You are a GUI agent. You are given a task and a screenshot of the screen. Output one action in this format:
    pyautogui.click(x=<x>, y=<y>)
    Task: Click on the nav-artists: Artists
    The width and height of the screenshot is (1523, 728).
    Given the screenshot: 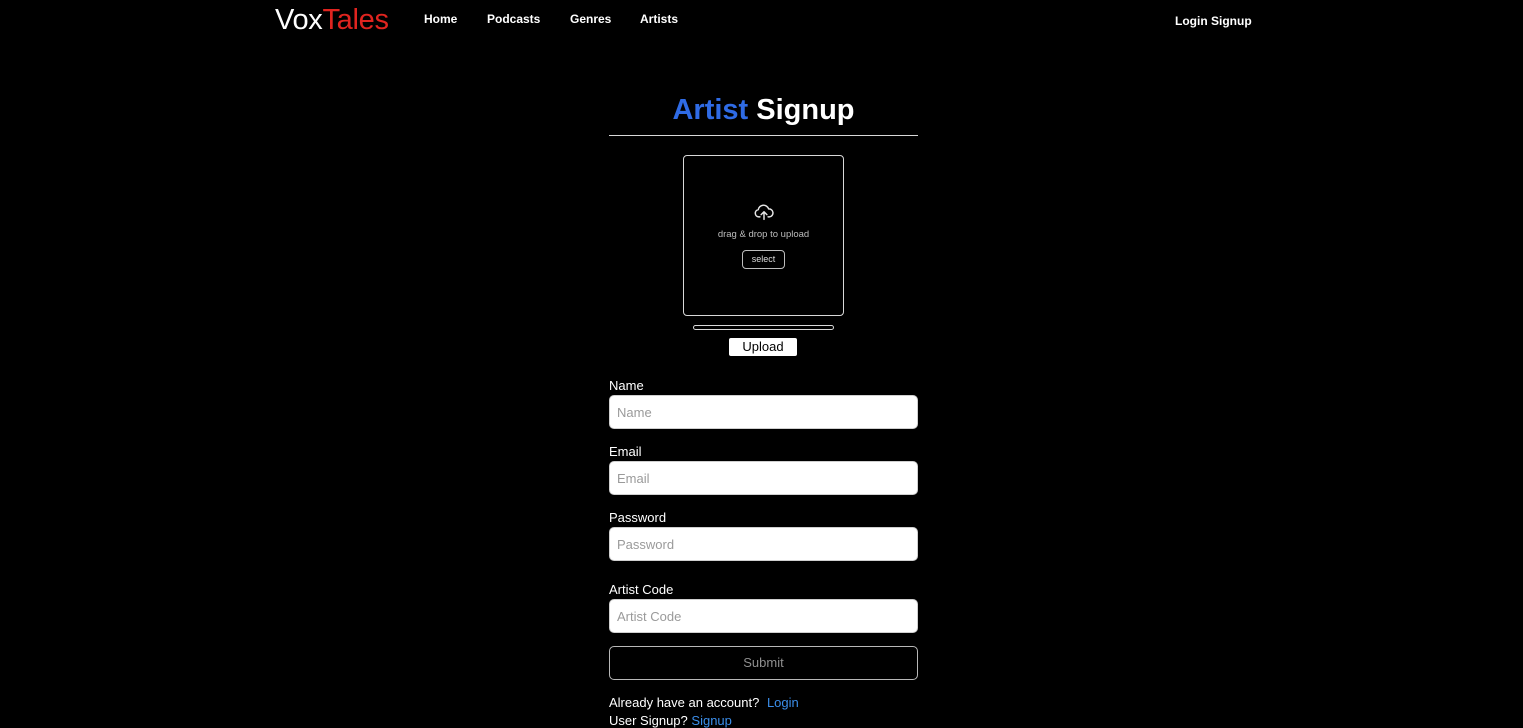 What is the action you would take?
    pyautogui.click(x=659, y=19)
    